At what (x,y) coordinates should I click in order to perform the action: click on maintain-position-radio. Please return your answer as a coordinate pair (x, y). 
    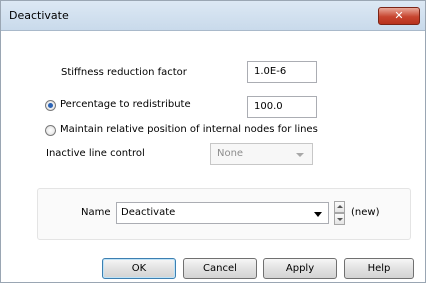
    Looking at the image, I should click on (50, 130).